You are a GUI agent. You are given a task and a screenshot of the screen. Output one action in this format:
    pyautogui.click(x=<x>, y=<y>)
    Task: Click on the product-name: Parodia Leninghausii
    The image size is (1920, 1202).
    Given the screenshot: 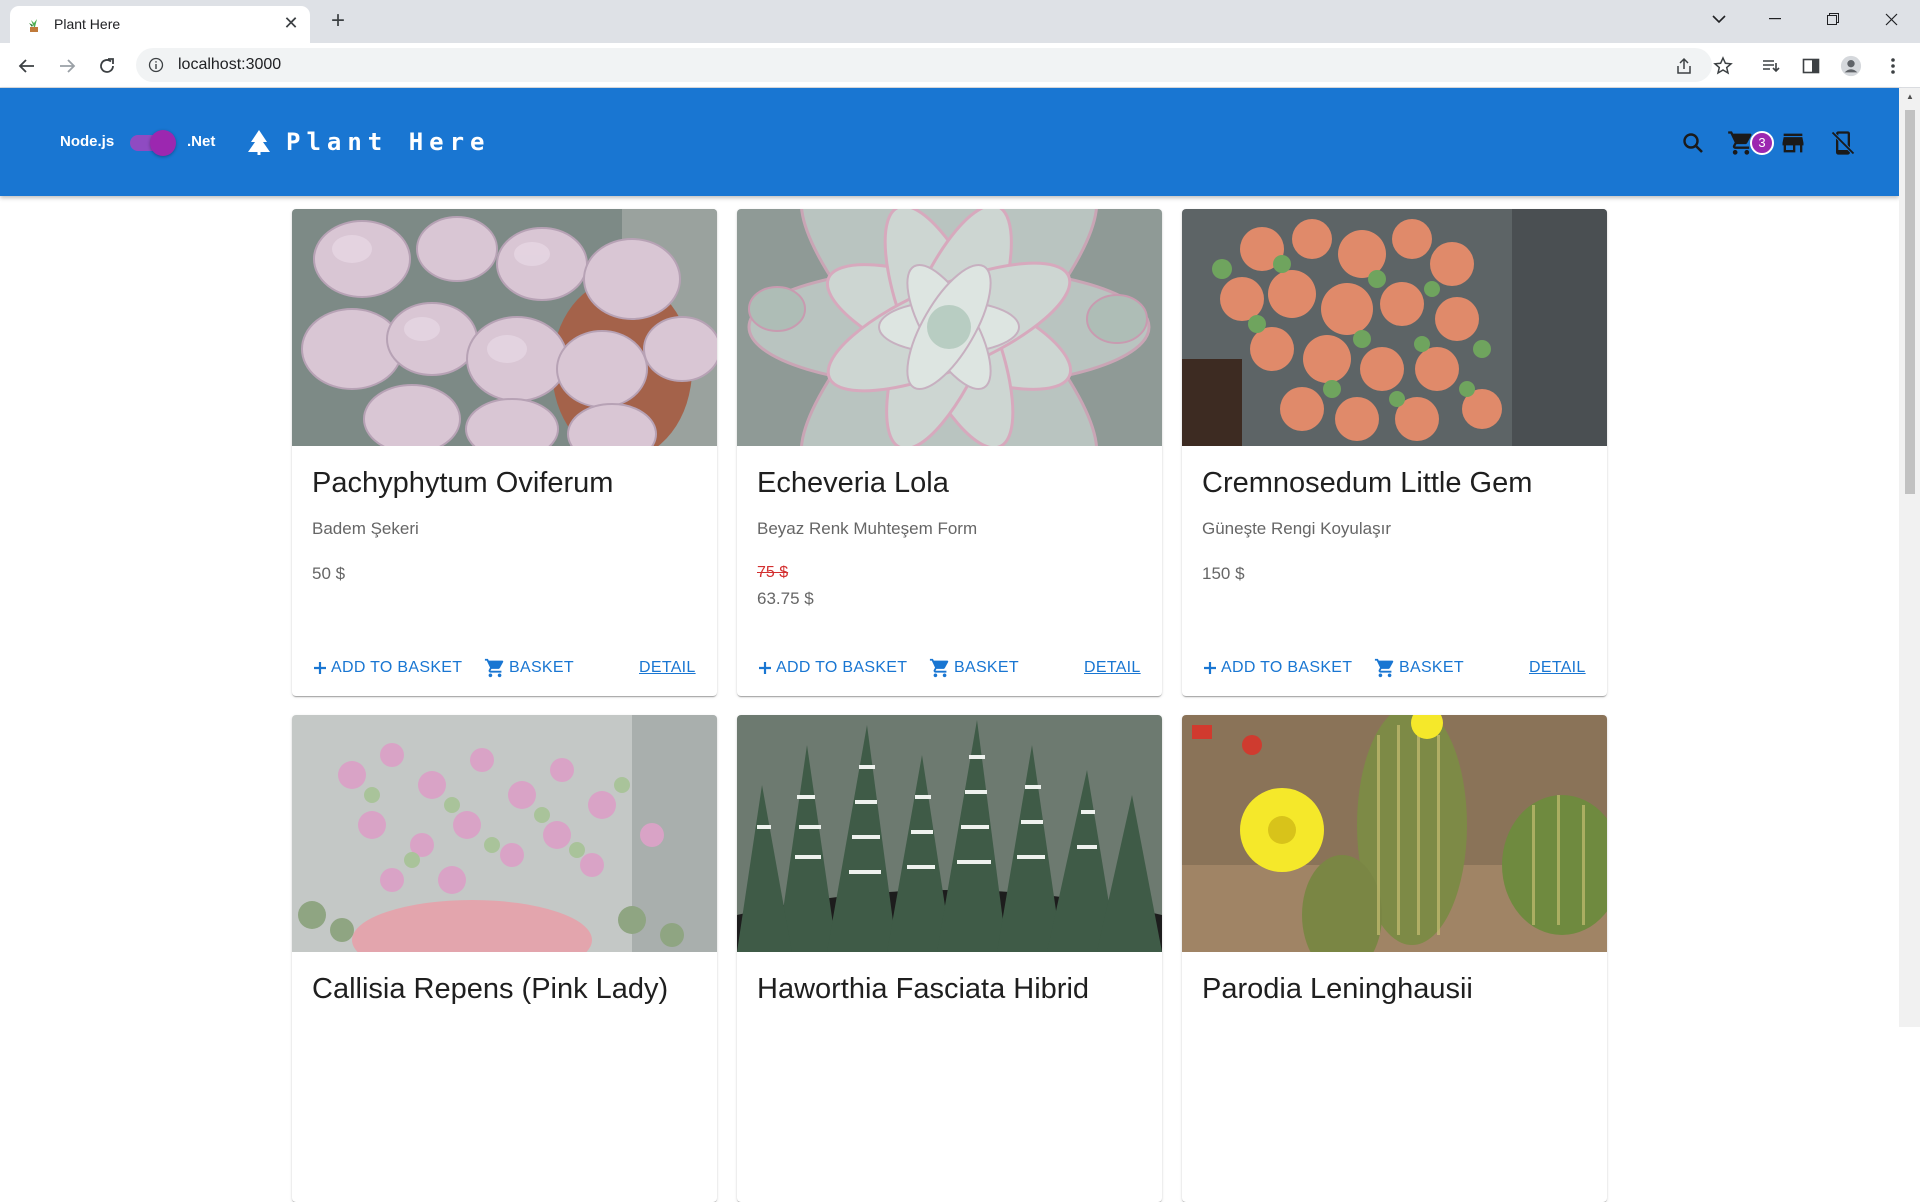 What is the action you would take?
    pyautogui.click(x=1337, y=989)
    